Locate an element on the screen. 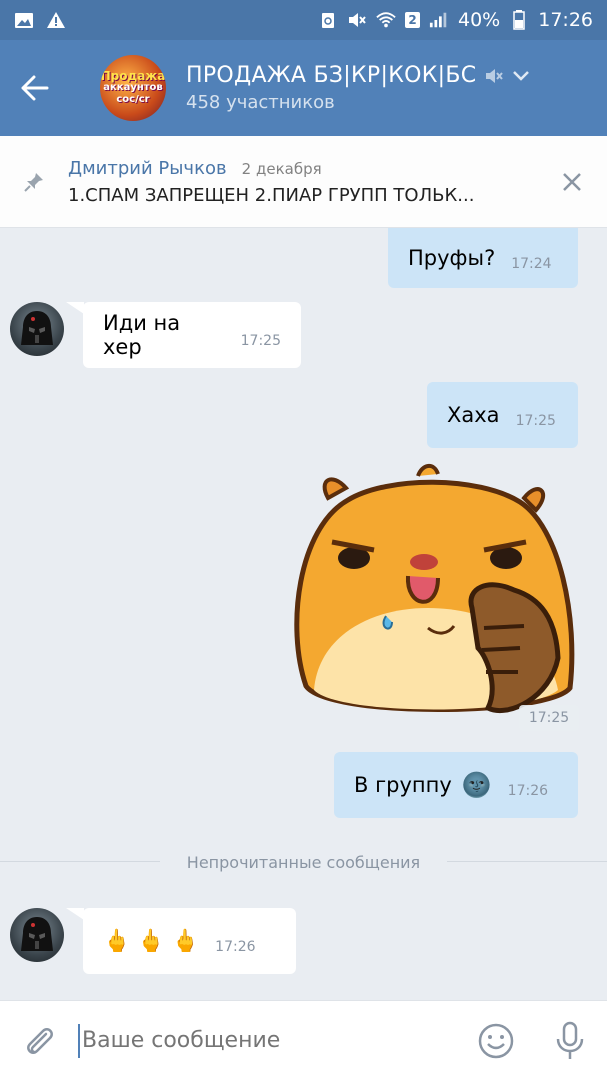  battery-percent: 40% is located at coordinates (479, 20).